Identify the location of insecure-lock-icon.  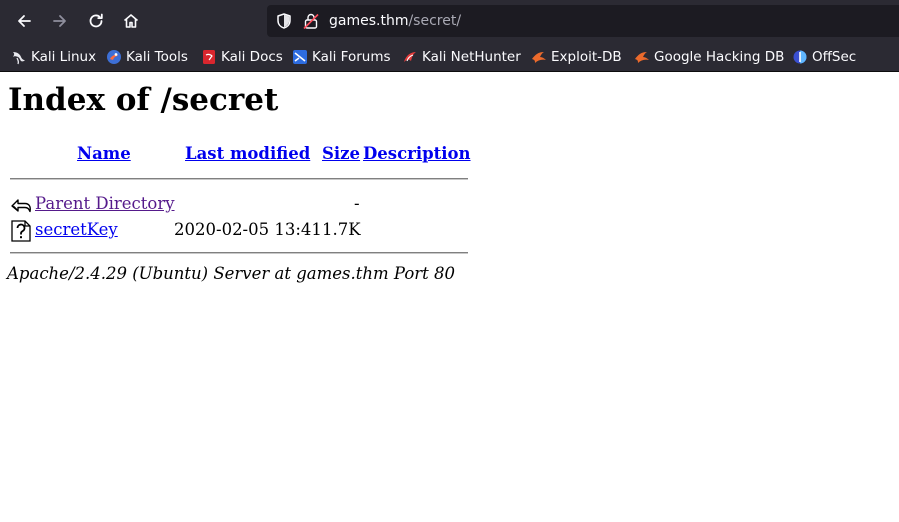
(311, 21).